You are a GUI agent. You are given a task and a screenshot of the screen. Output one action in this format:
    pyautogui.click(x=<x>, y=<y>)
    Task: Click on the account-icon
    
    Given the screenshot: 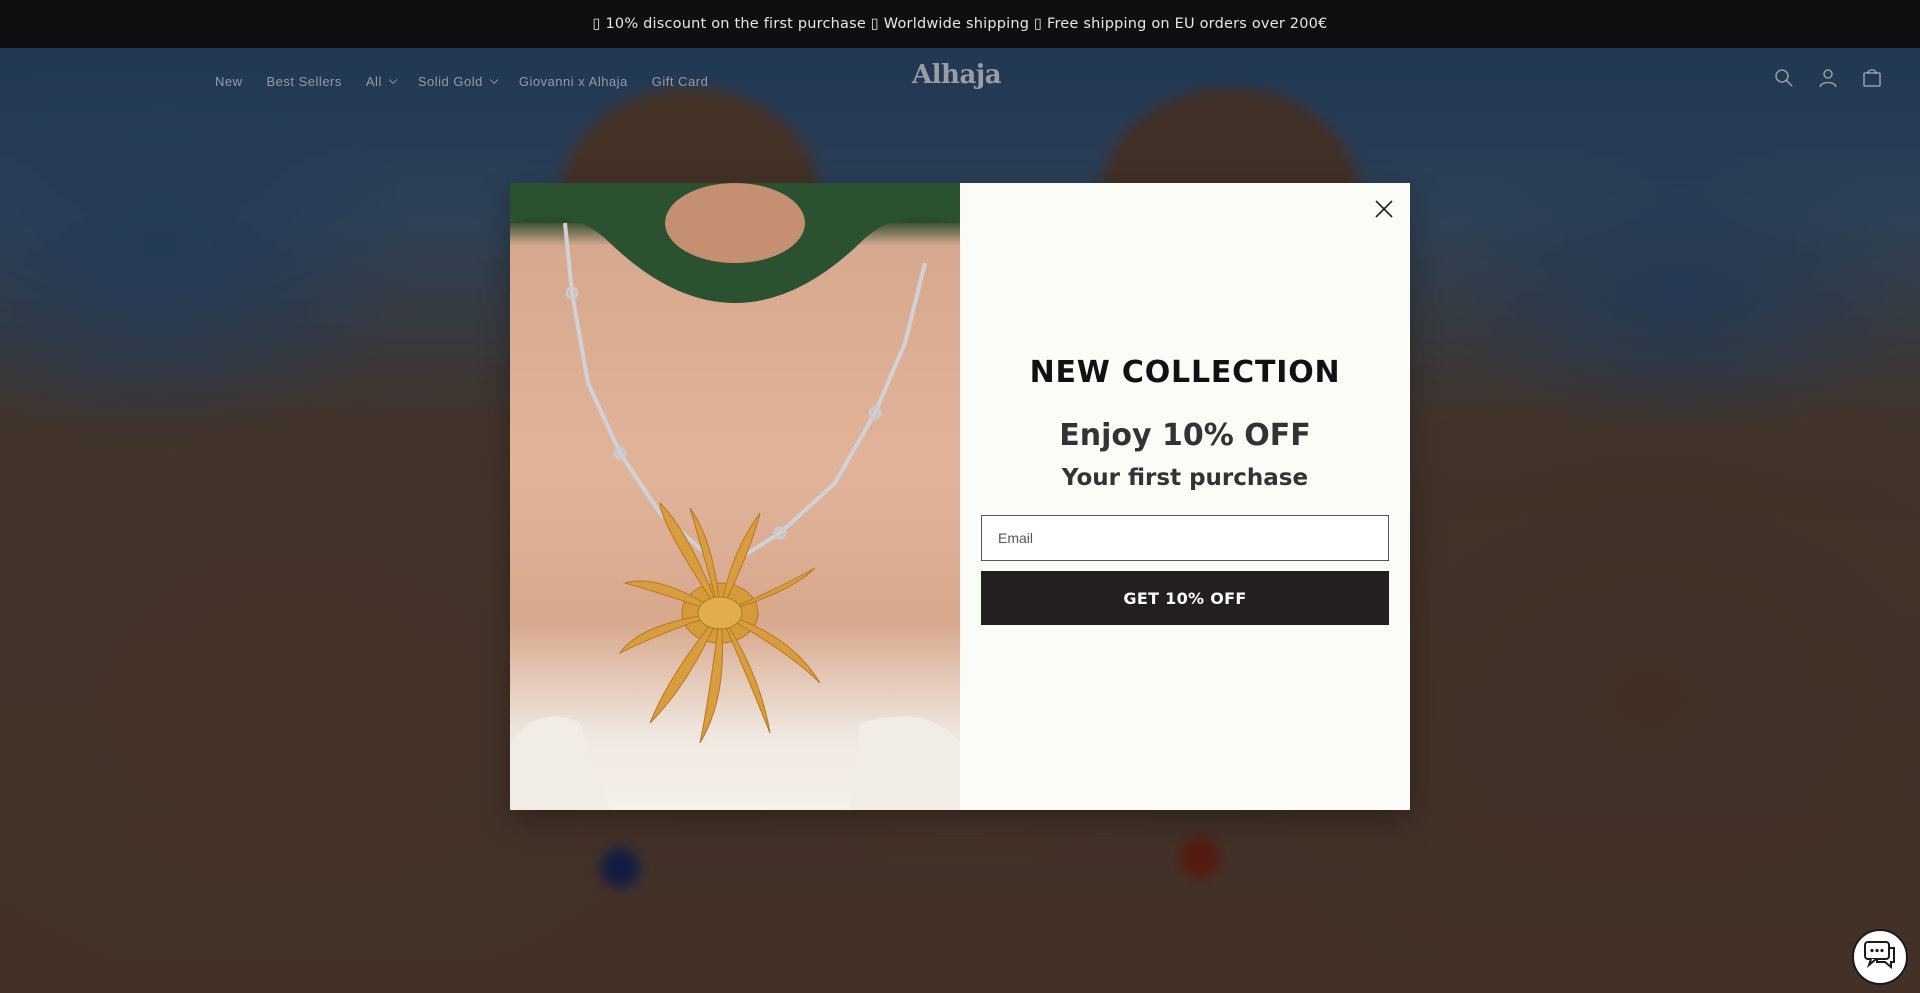 What is the action you would take?
    pyautogui.click(x=1828, y=78)
    